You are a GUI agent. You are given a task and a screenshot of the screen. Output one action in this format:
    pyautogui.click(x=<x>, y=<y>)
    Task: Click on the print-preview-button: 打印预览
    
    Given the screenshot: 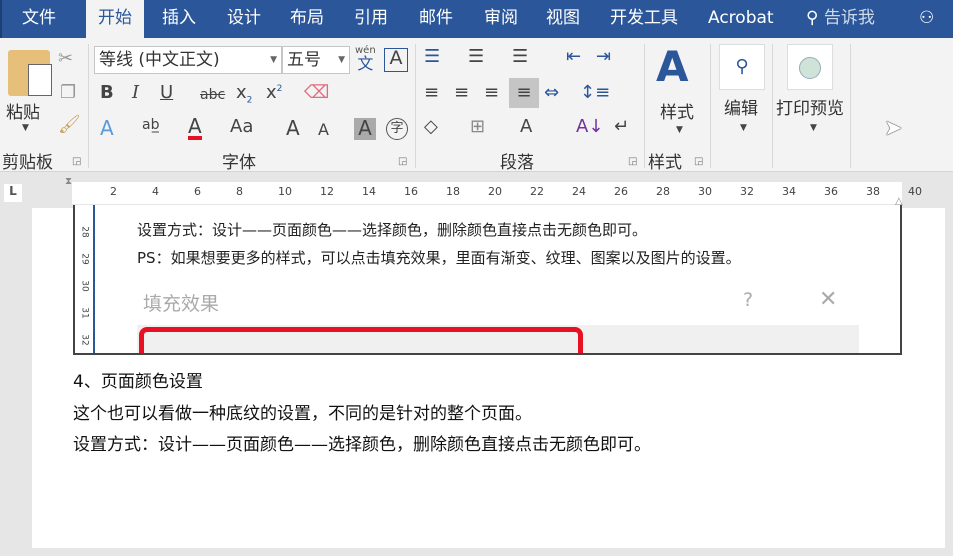 What is the action you would take?
    pyautogui.click(x=810, y=106)
    